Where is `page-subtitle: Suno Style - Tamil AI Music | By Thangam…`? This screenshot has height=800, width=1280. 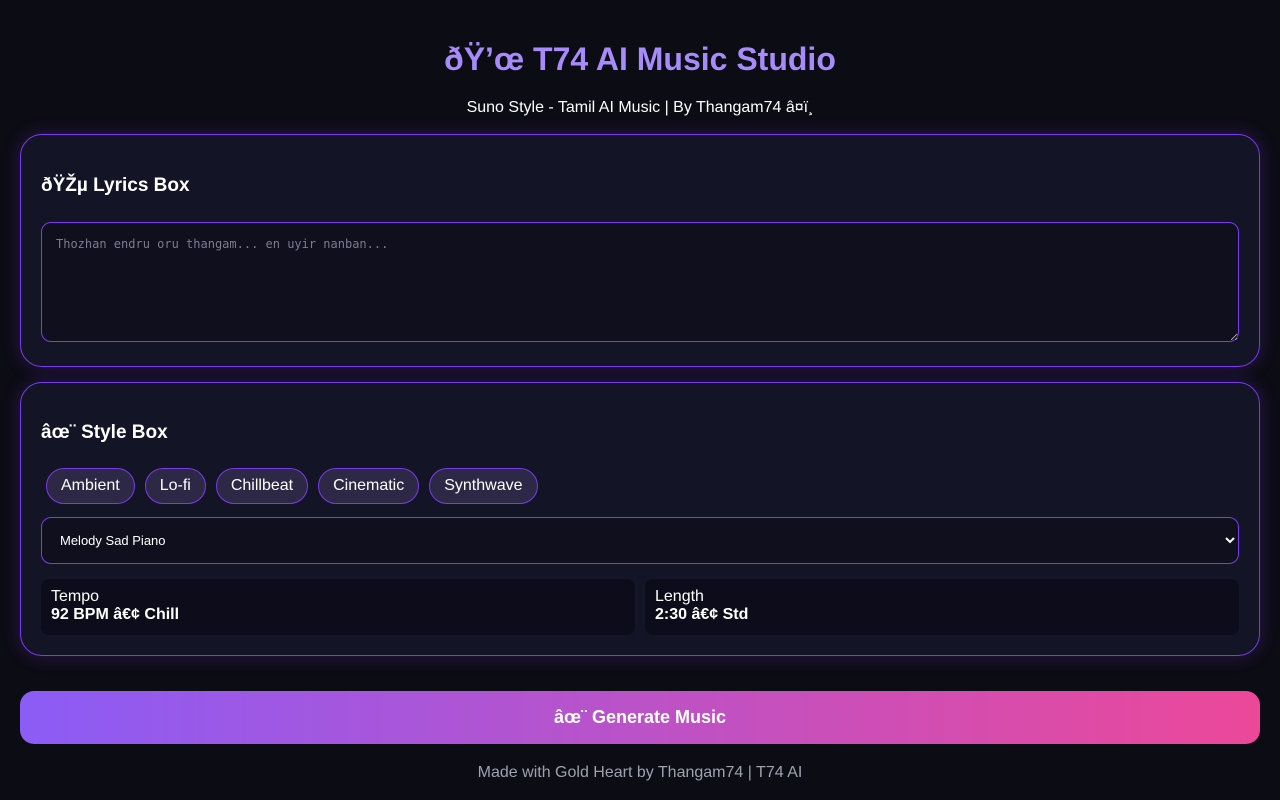 page-subtitle: Suno Style - Tamil AI Music | By Thangam… is located at coordinates (640, 107).